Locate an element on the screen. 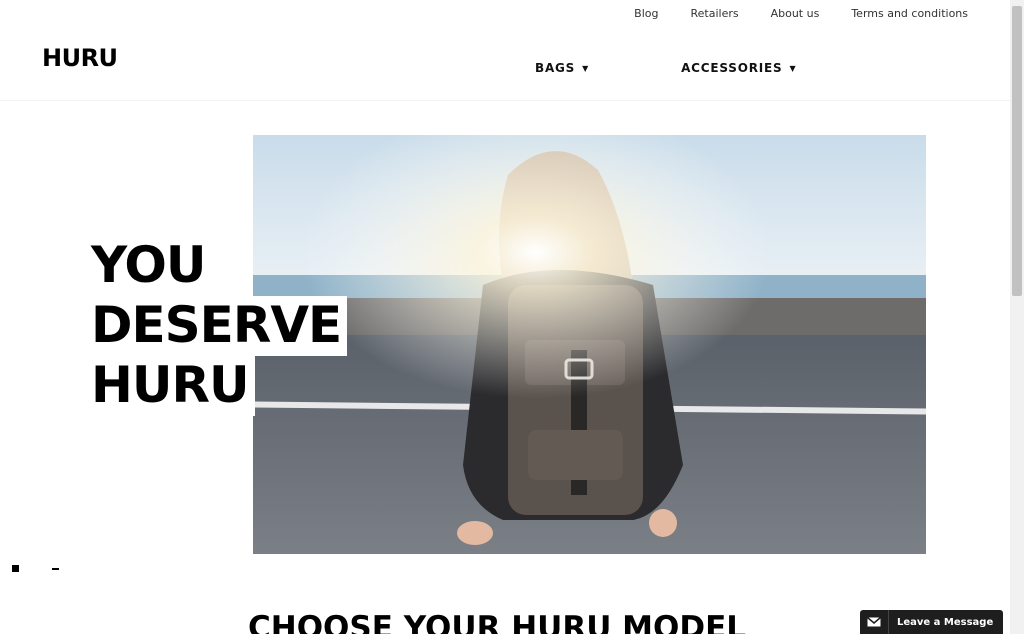  util-link-about: About us is located at coordinates (795, 13).